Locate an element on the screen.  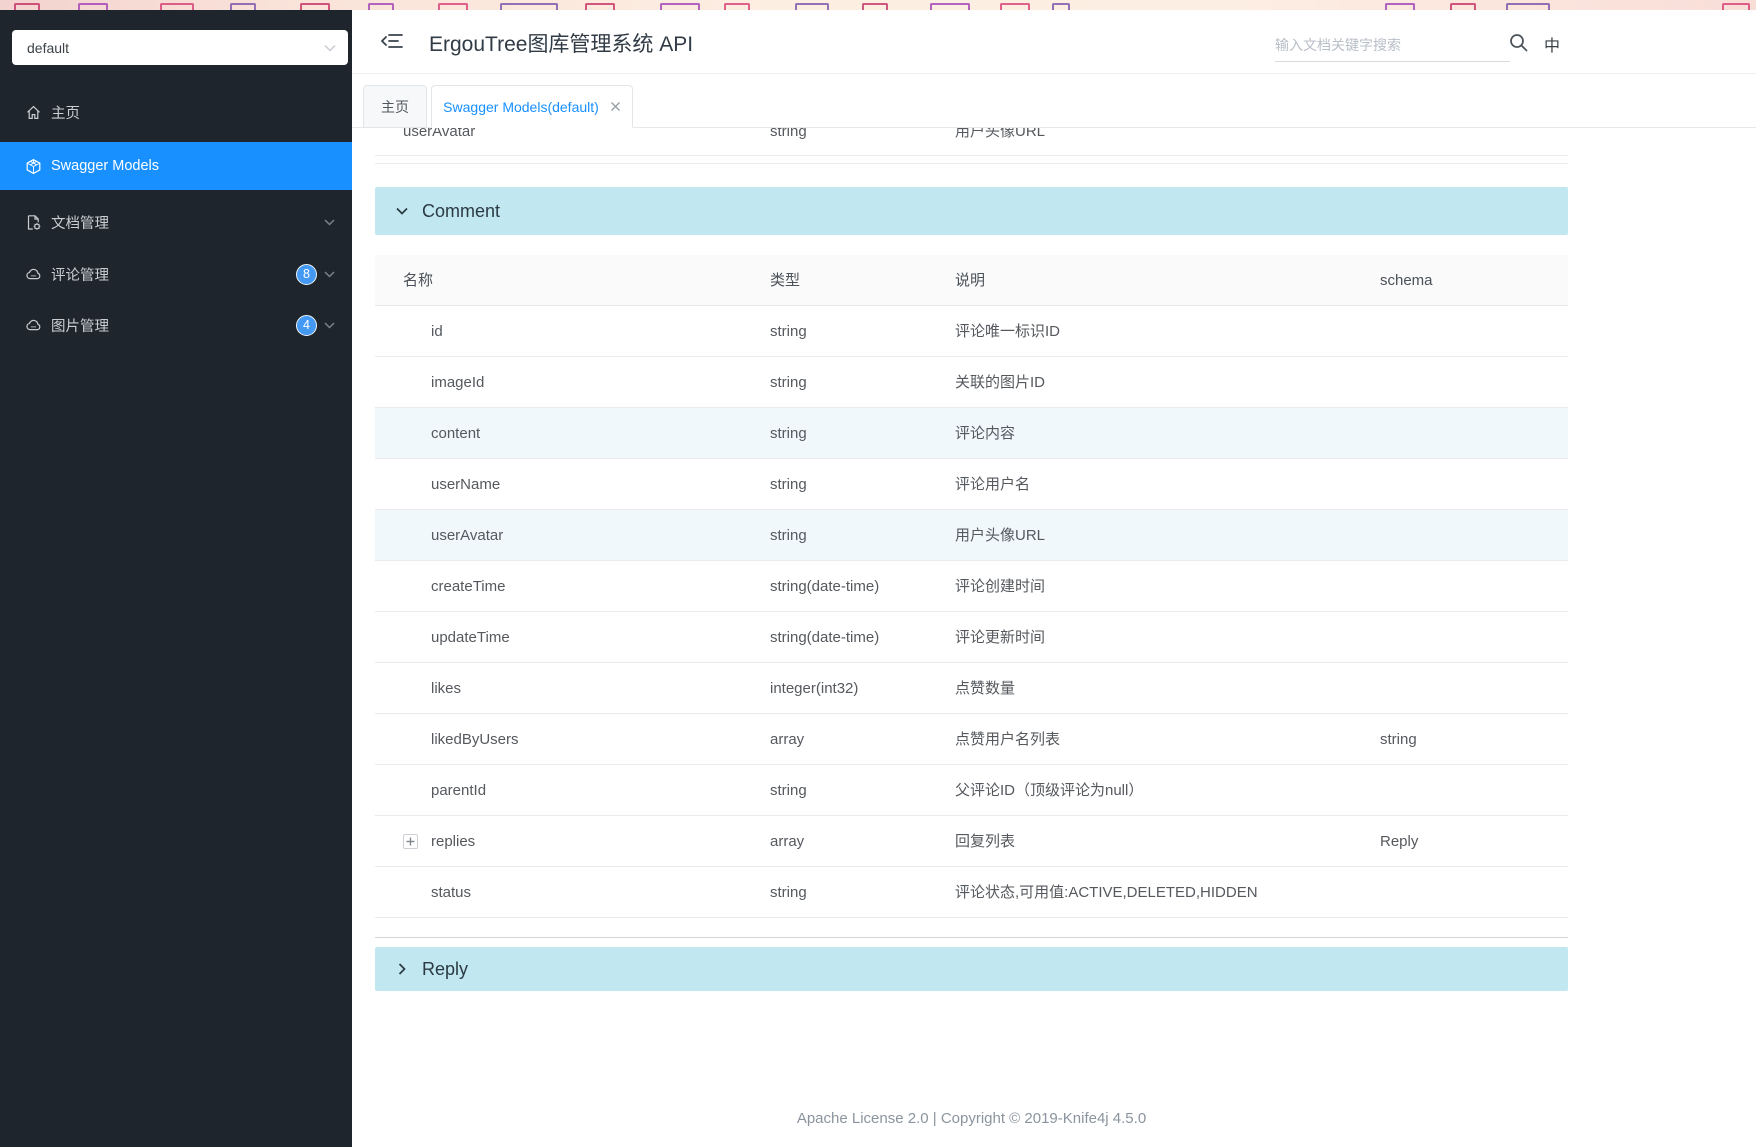
cell-description: 回复列表 is located at coordinates (985, 841).